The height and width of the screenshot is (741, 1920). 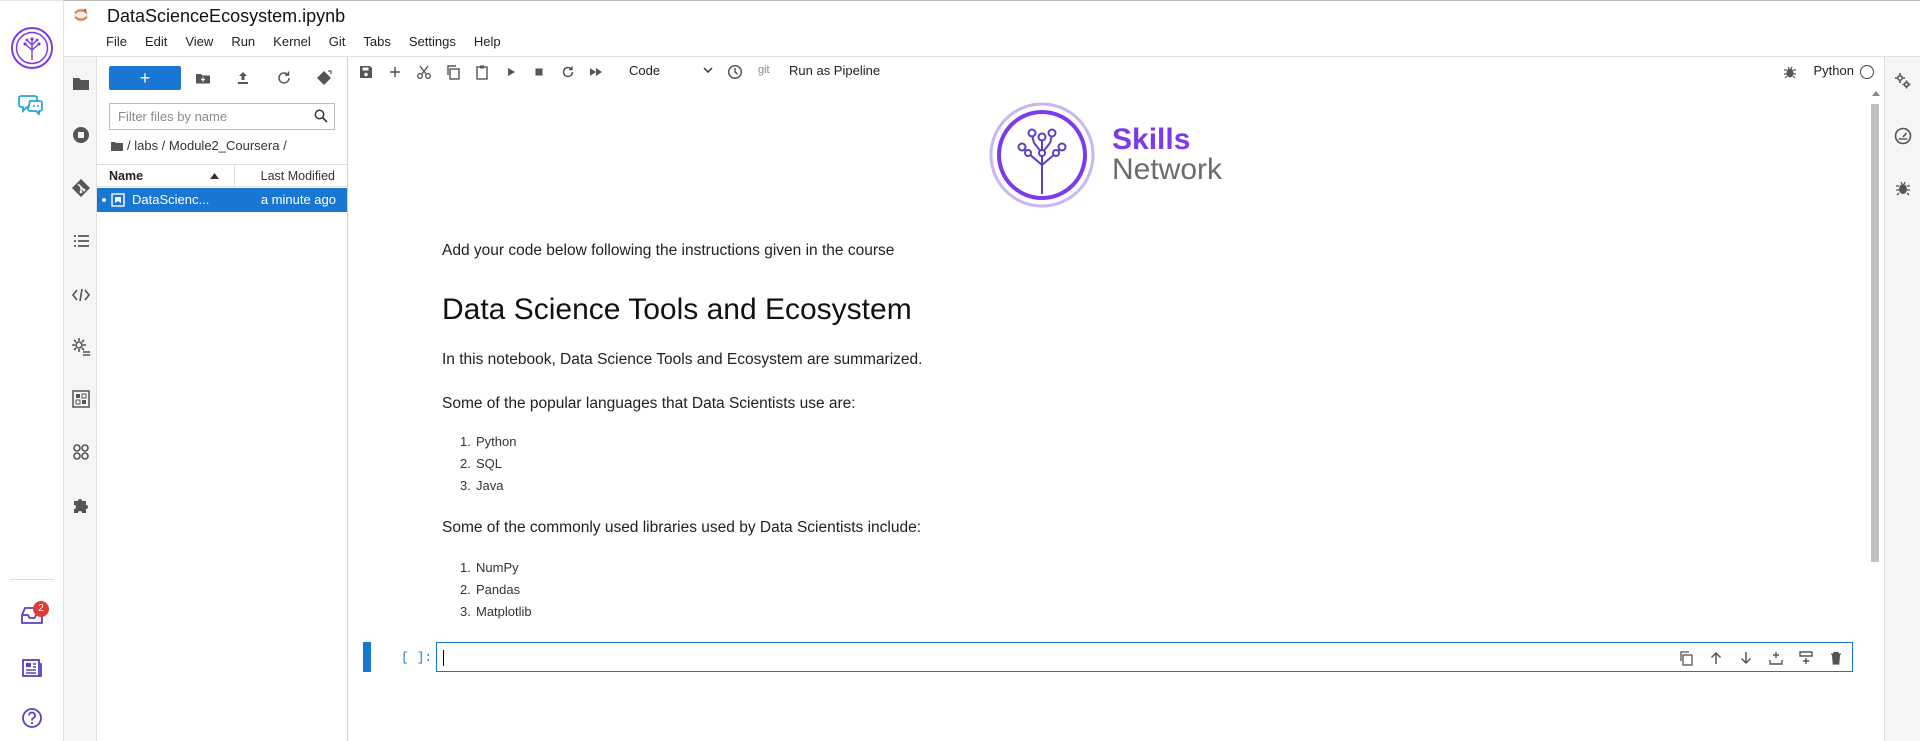 What do you see at coordinates (1875, 333) in the screenshot?
I see `scrollbar-thumb` at bounding box center [1875, 333].